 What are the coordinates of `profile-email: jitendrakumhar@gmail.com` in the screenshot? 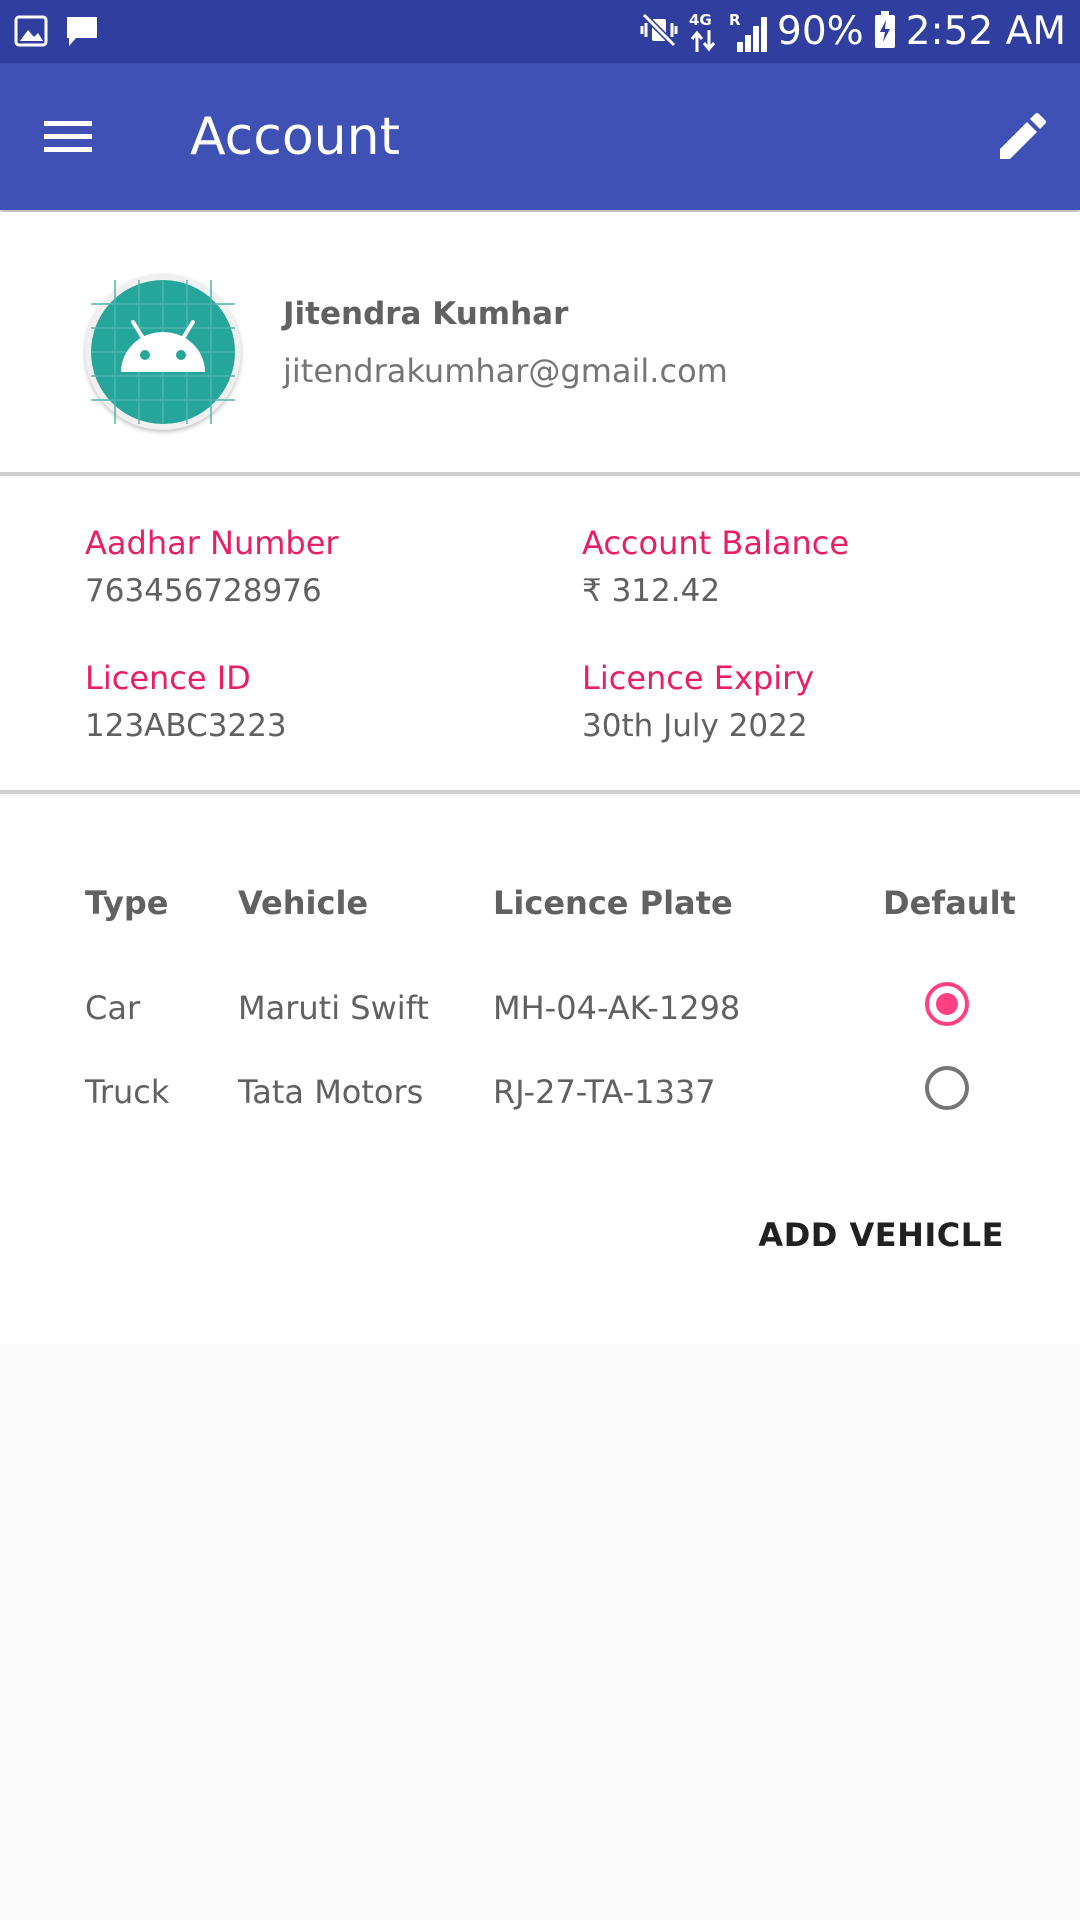 It's located at (505, 371).